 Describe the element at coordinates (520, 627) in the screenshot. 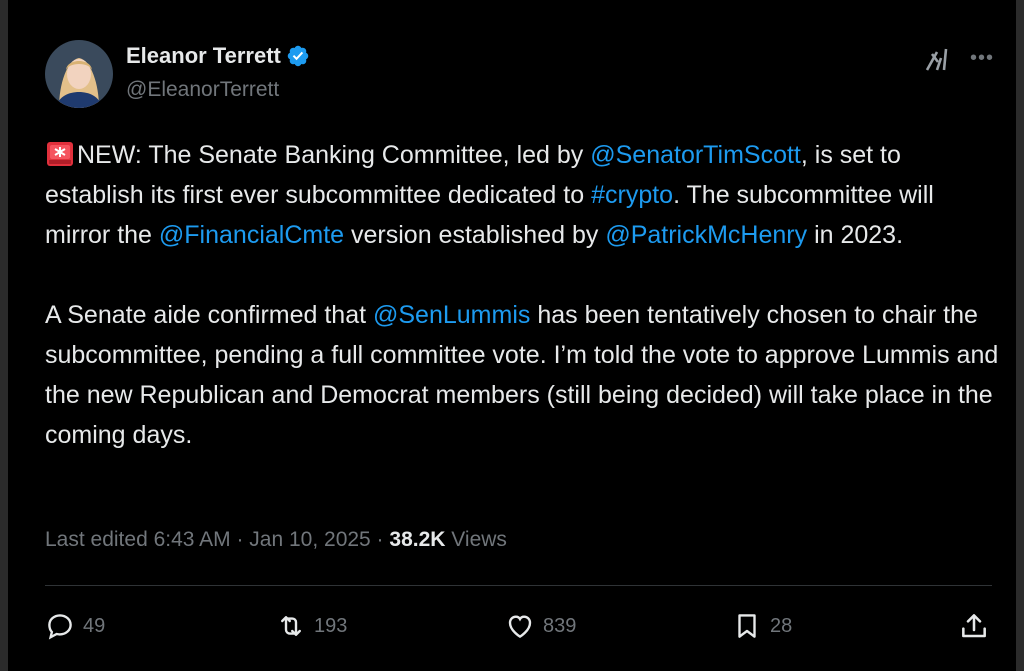

I see `heart-icon` at that location.